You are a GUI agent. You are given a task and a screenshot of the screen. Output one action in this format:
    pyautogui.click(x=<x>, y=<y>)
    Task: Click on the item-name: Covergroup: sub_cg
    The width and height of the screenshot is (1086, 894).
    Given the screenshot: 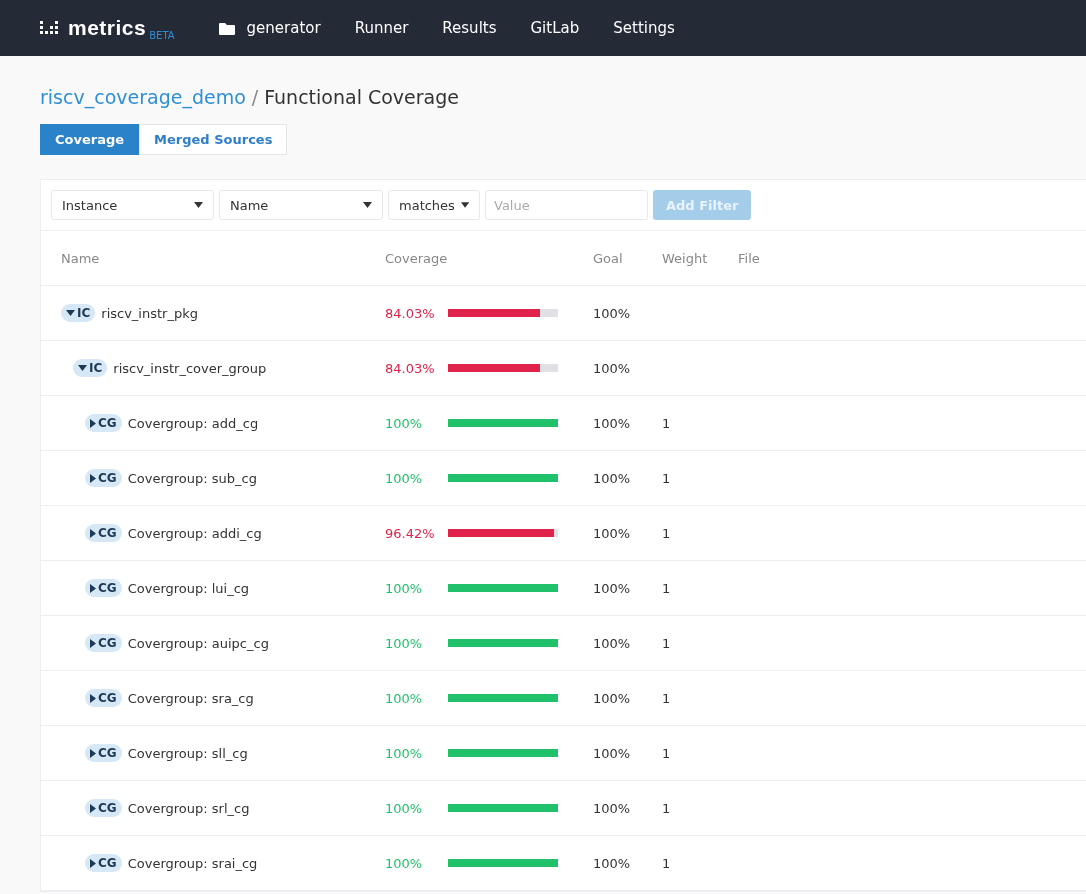 What is the action you would take?
    pyautogui.click(x=192, y=478)
    